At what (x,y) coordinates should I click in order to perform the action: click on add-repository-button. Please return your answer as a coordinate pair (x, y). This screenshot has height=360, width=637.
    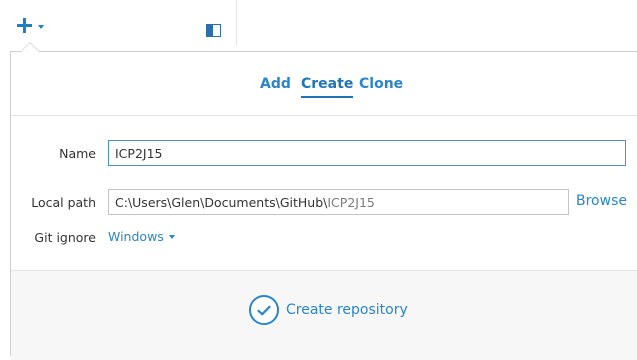
    Looking at the image, I should click on (30, 25).